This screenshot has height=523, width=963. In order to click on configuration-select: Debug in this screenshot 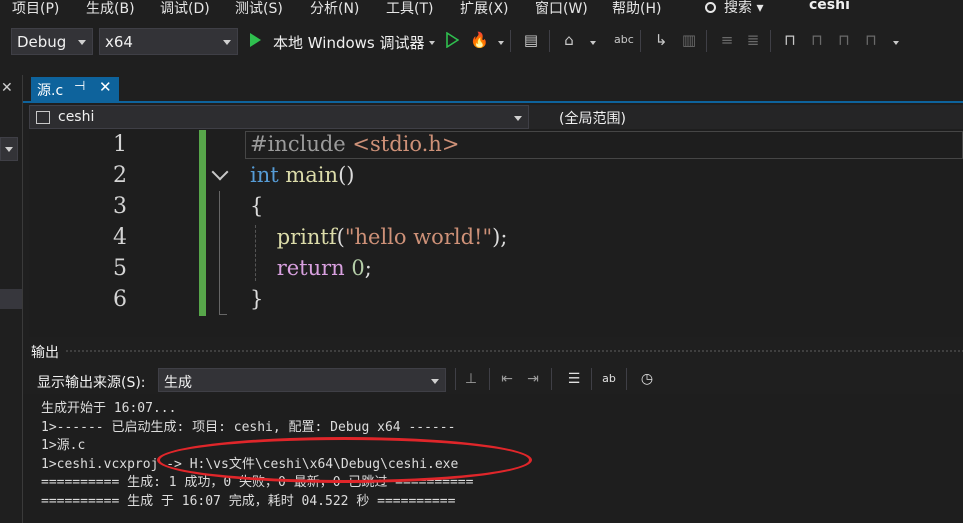, I will do `click(52, 41)`.